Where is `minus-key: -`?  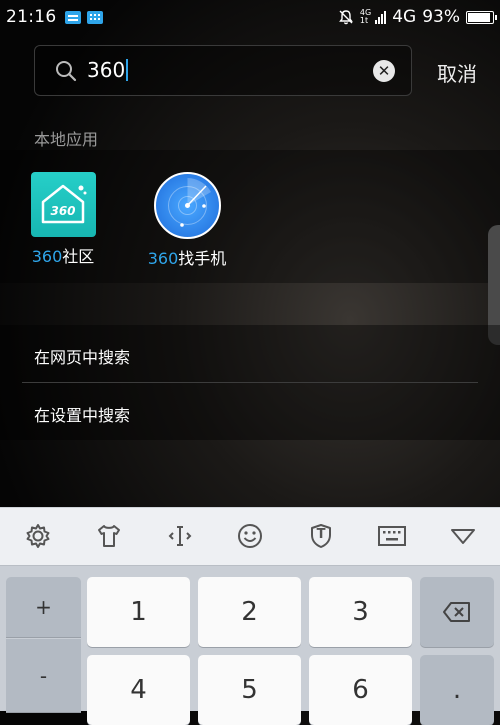
minus-key: - is located at coordinates (43, 675).